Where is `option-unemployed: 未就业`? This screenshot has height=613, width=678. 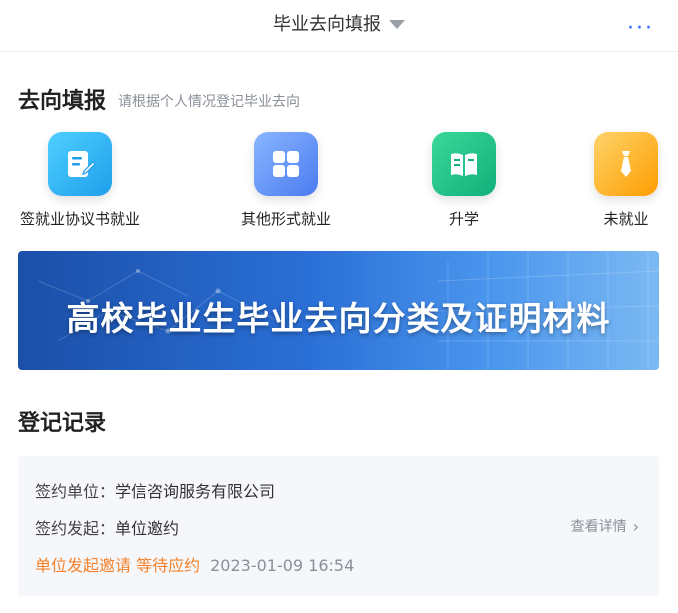
option-unemployed: 未就业 is located at coordinates (626, 180).